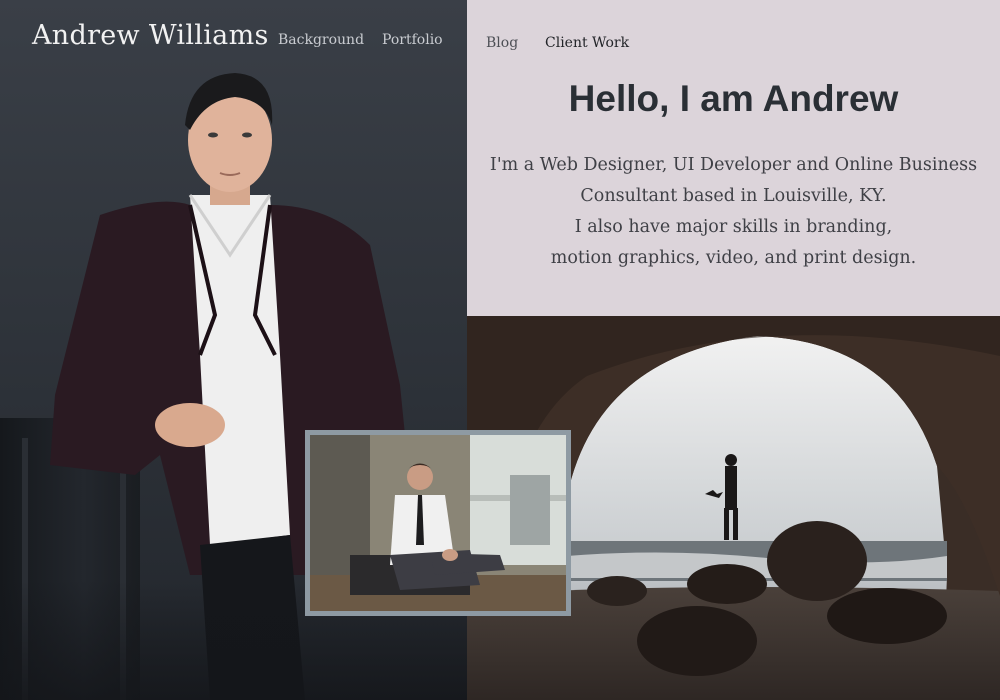 The image size is (1000, 700). Describe the element at coordinates (733, 196) in the screenshot. I see `bio-line: Consultant based in Louisville, KY.` at that location.